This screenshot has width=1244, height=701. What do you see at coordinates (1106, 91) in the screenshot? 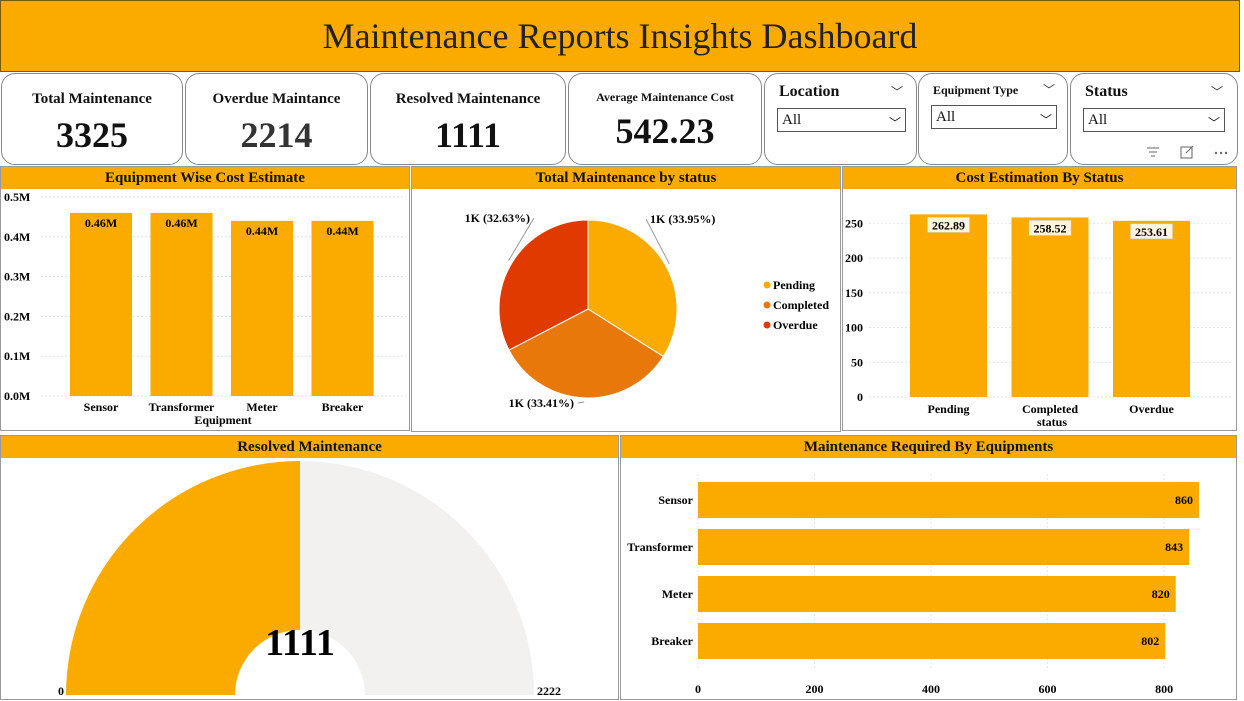
I see `slicer-title: Status` at bounding box center [1106, 91].